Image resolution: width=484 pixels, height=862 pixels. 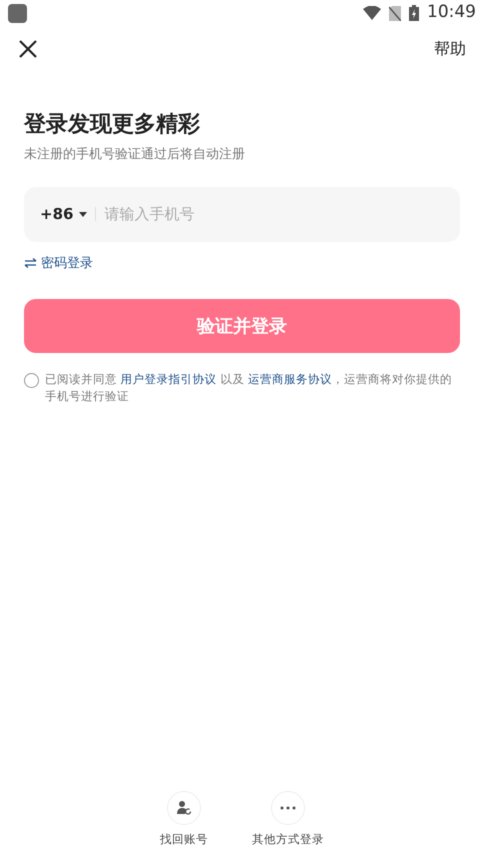 I want to click on close-button, so click(x=28, y=49).